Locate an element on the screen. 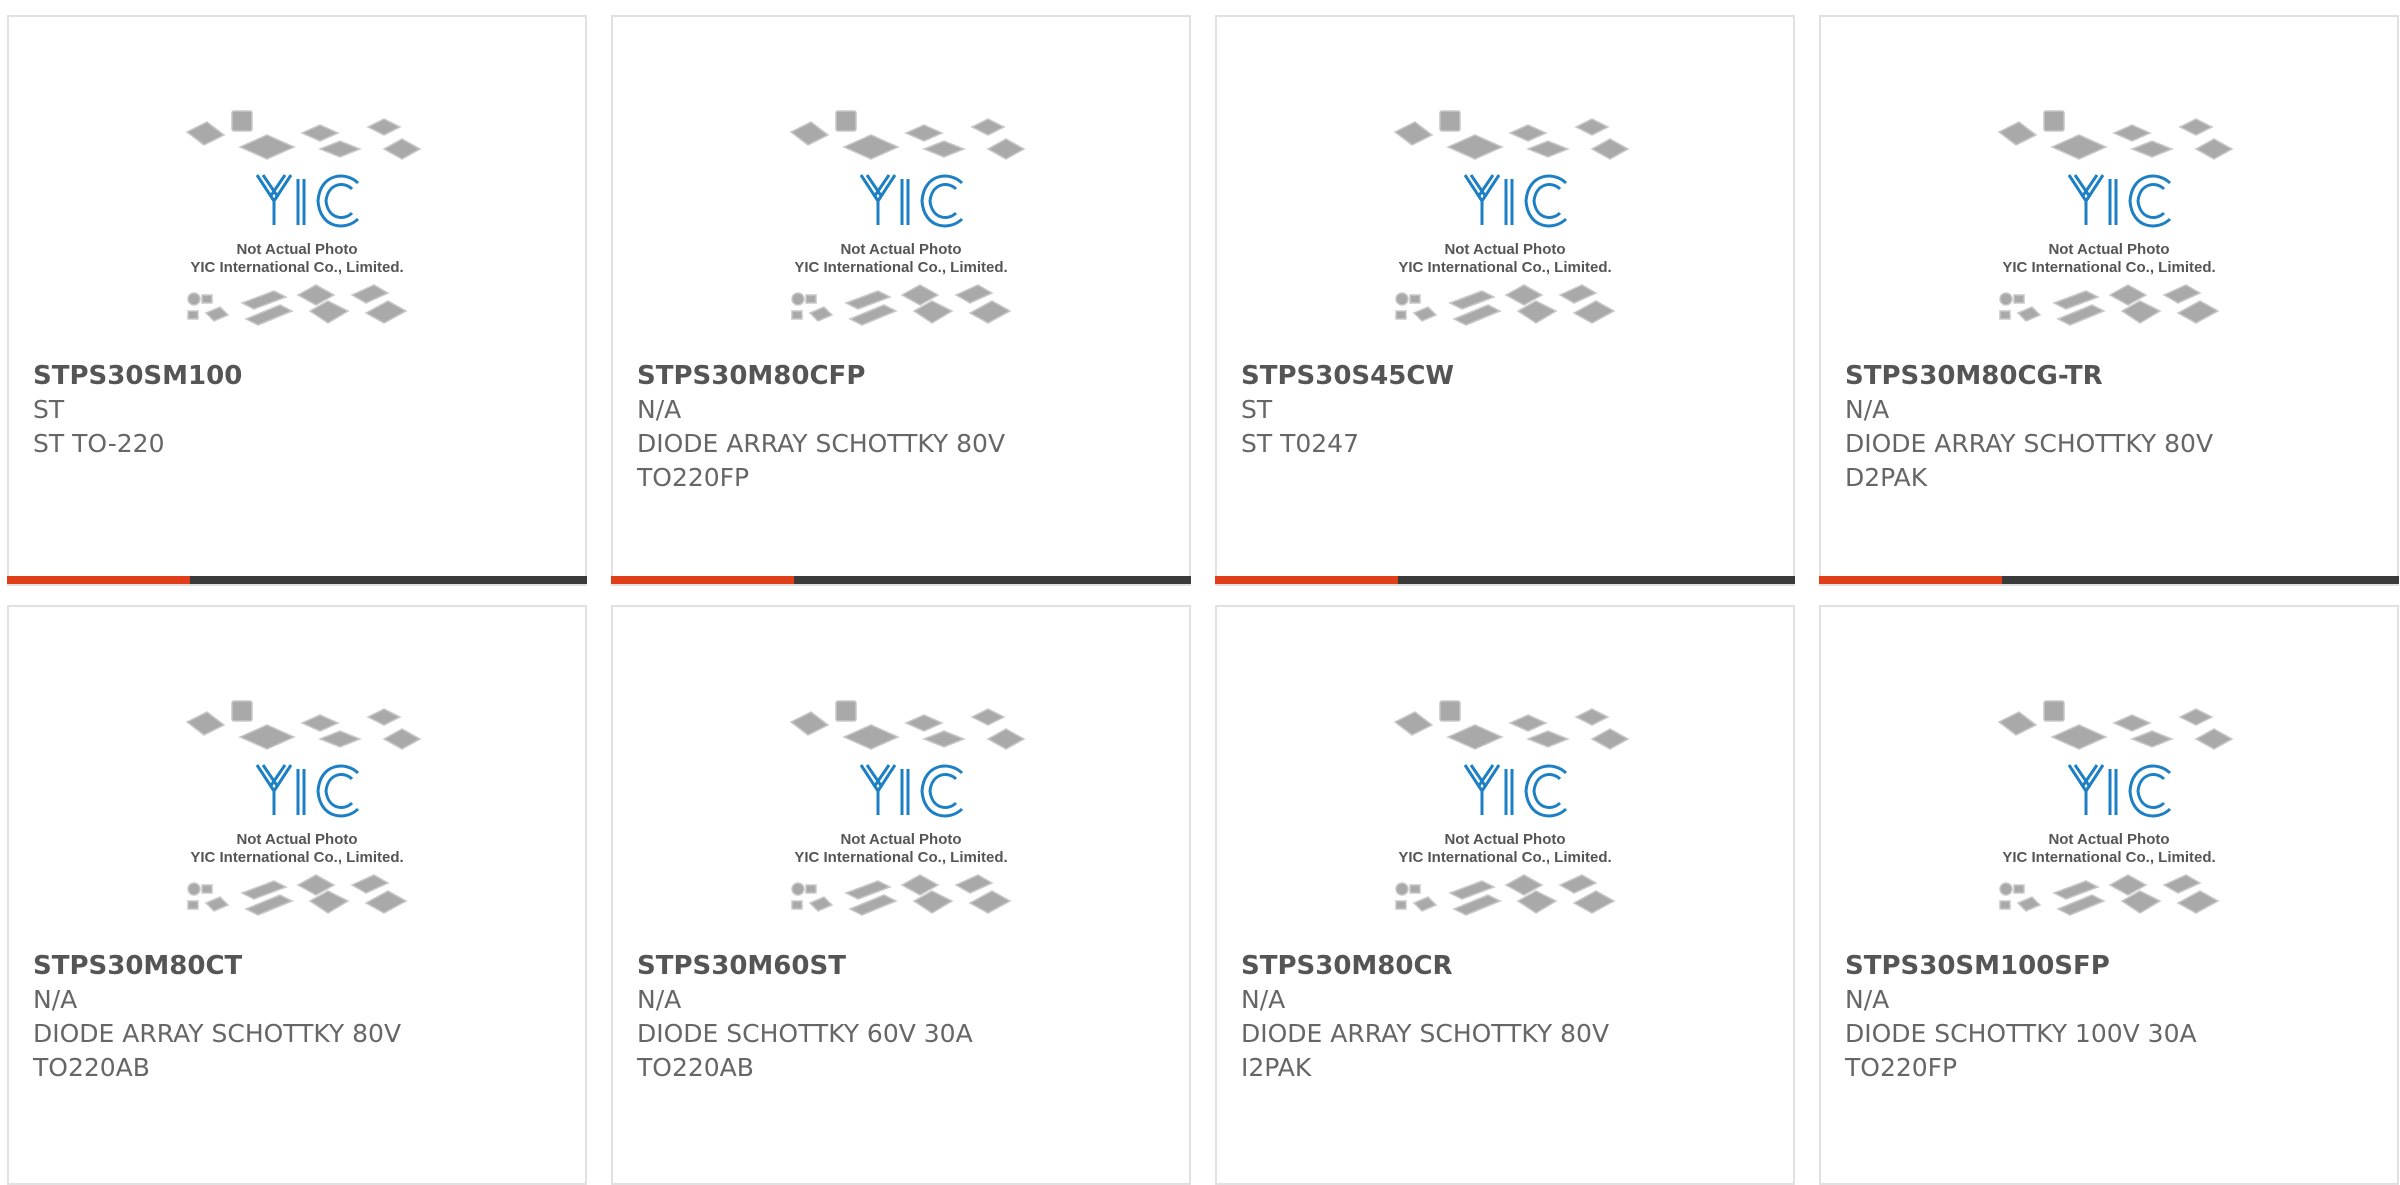 This screenshot has width=2400, height=1185. part-number: STPS30M80CG-TR is located at coordinates (2111, 376).